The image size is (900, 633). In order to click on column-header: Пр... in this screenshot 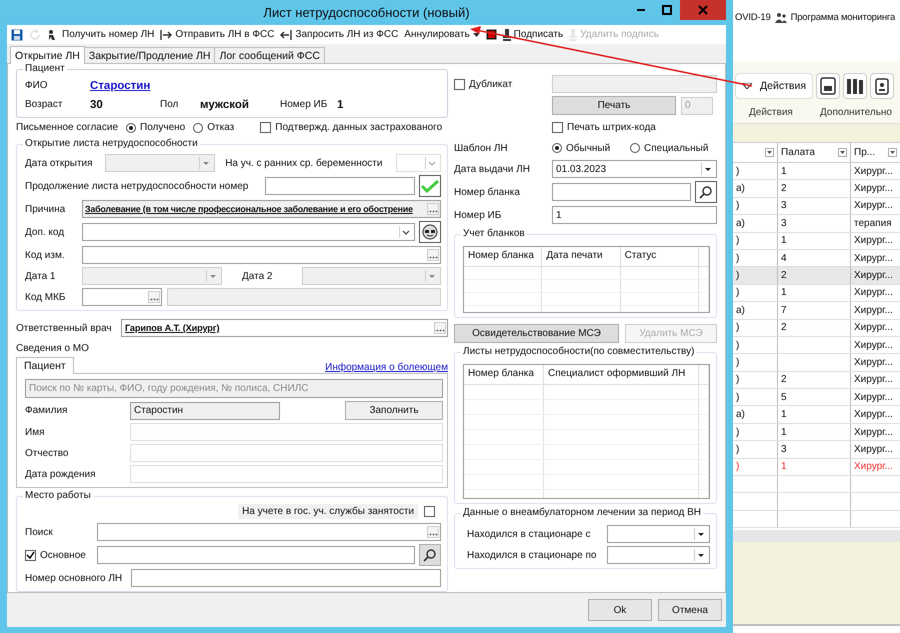, I will do `click(865, 152)`.